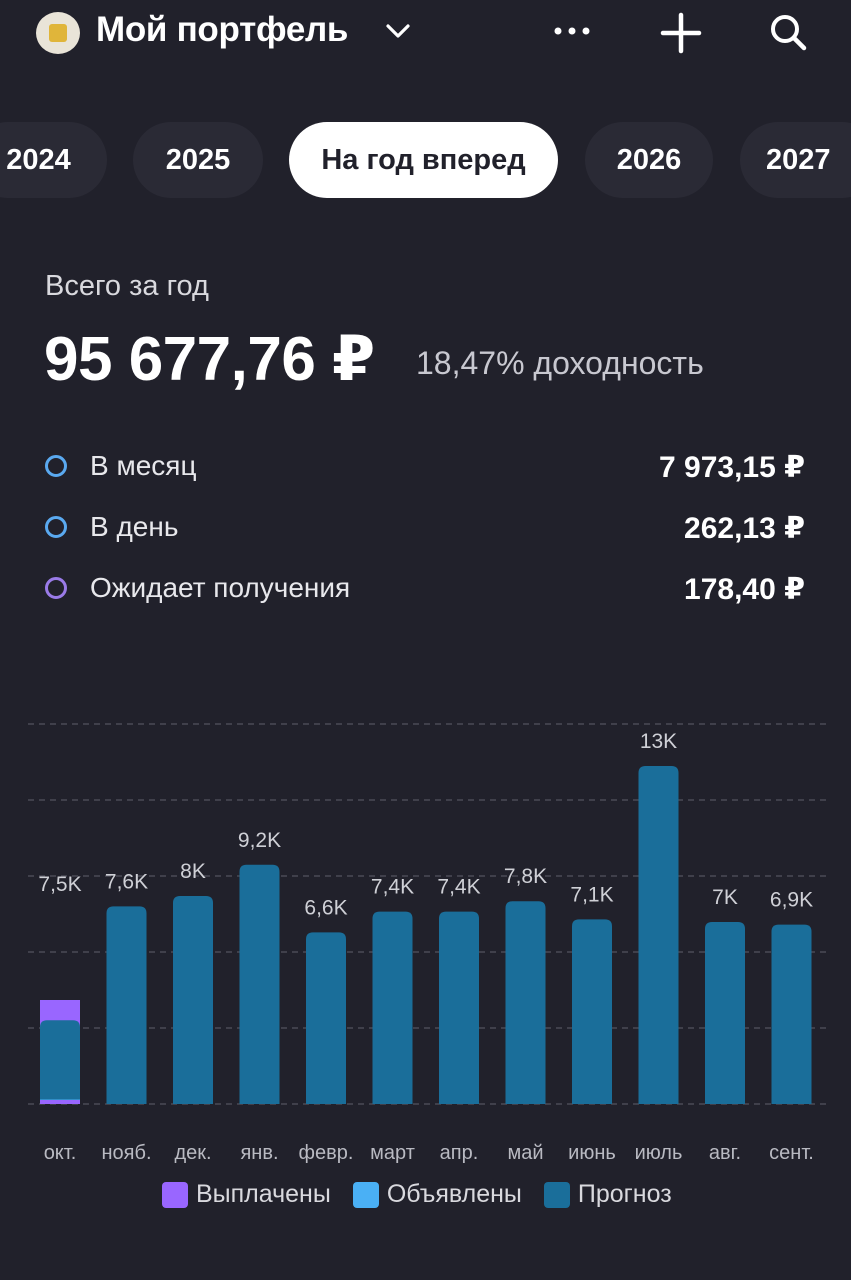 The height and width of the screenshot is (1280, 851). I want to click on stat-label: В месяц, so click(143, 465).